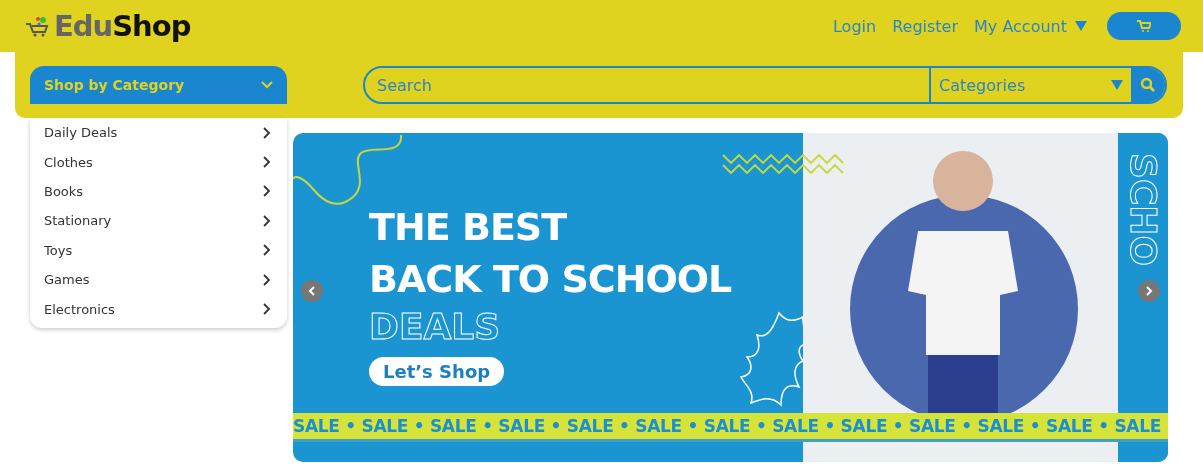 The height and width of the screenshot is (467, 1203). I want to click on cart-button, so click(1144, 26).